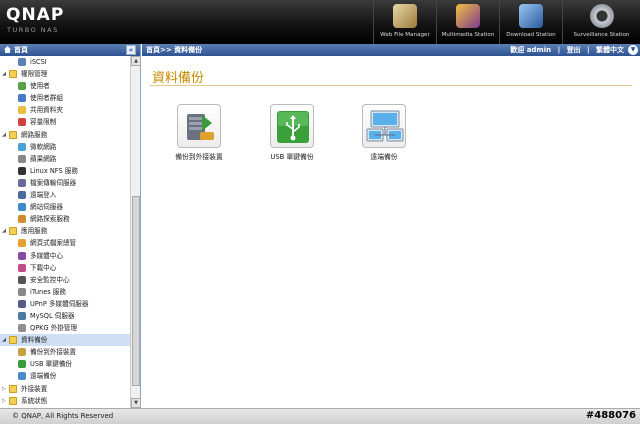 Image resolution: width=640 pixels, height=424 pixels. I want to click on sidebar-item-label: 權限管理, so click(34, 74).